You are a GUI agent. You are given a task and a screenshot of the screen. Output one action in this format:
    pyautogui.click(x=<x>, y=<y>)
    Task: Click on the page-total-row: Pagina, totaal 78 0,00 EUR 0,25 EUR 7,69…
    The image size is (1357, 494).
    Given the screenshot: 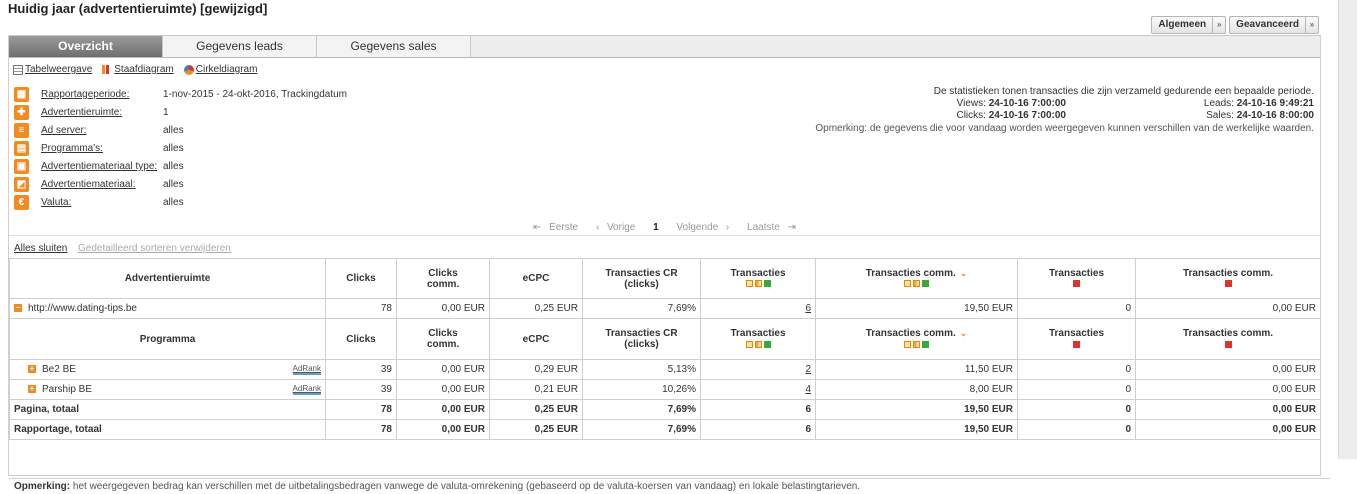 What is the action you would take?
    pyautogui.click(x=665, y=409)
    